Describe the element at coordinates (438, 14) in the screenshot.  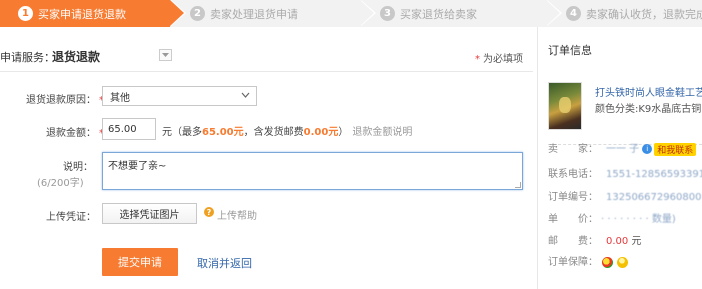
I see `step-label: 买家退货给卖家` at that location.